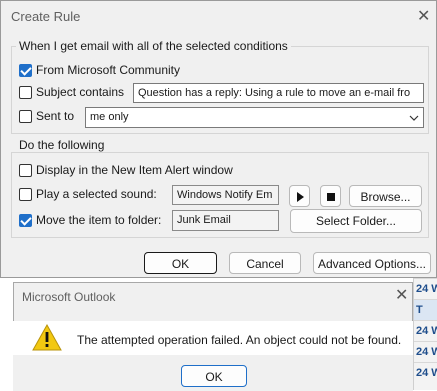 This screenshot has width=437, height=391. What do you see at coordinates (254, 117) in the screenshot?
I see `sent-to-select: me only` at bounding box center [254, 117].